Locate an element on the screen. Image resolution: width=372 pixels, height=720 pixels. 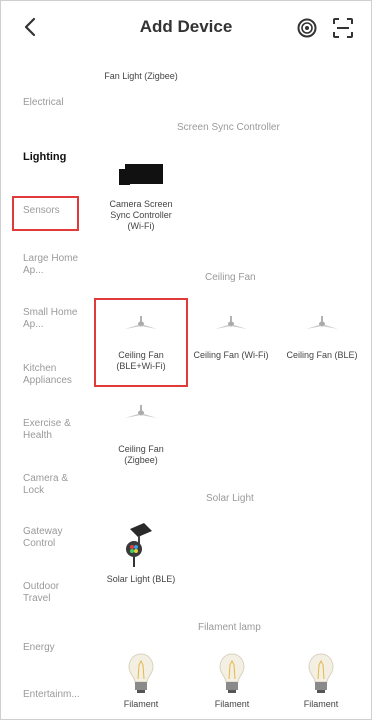
sidebar-item-sensors: Sensors is located at coordinates (57, 211).